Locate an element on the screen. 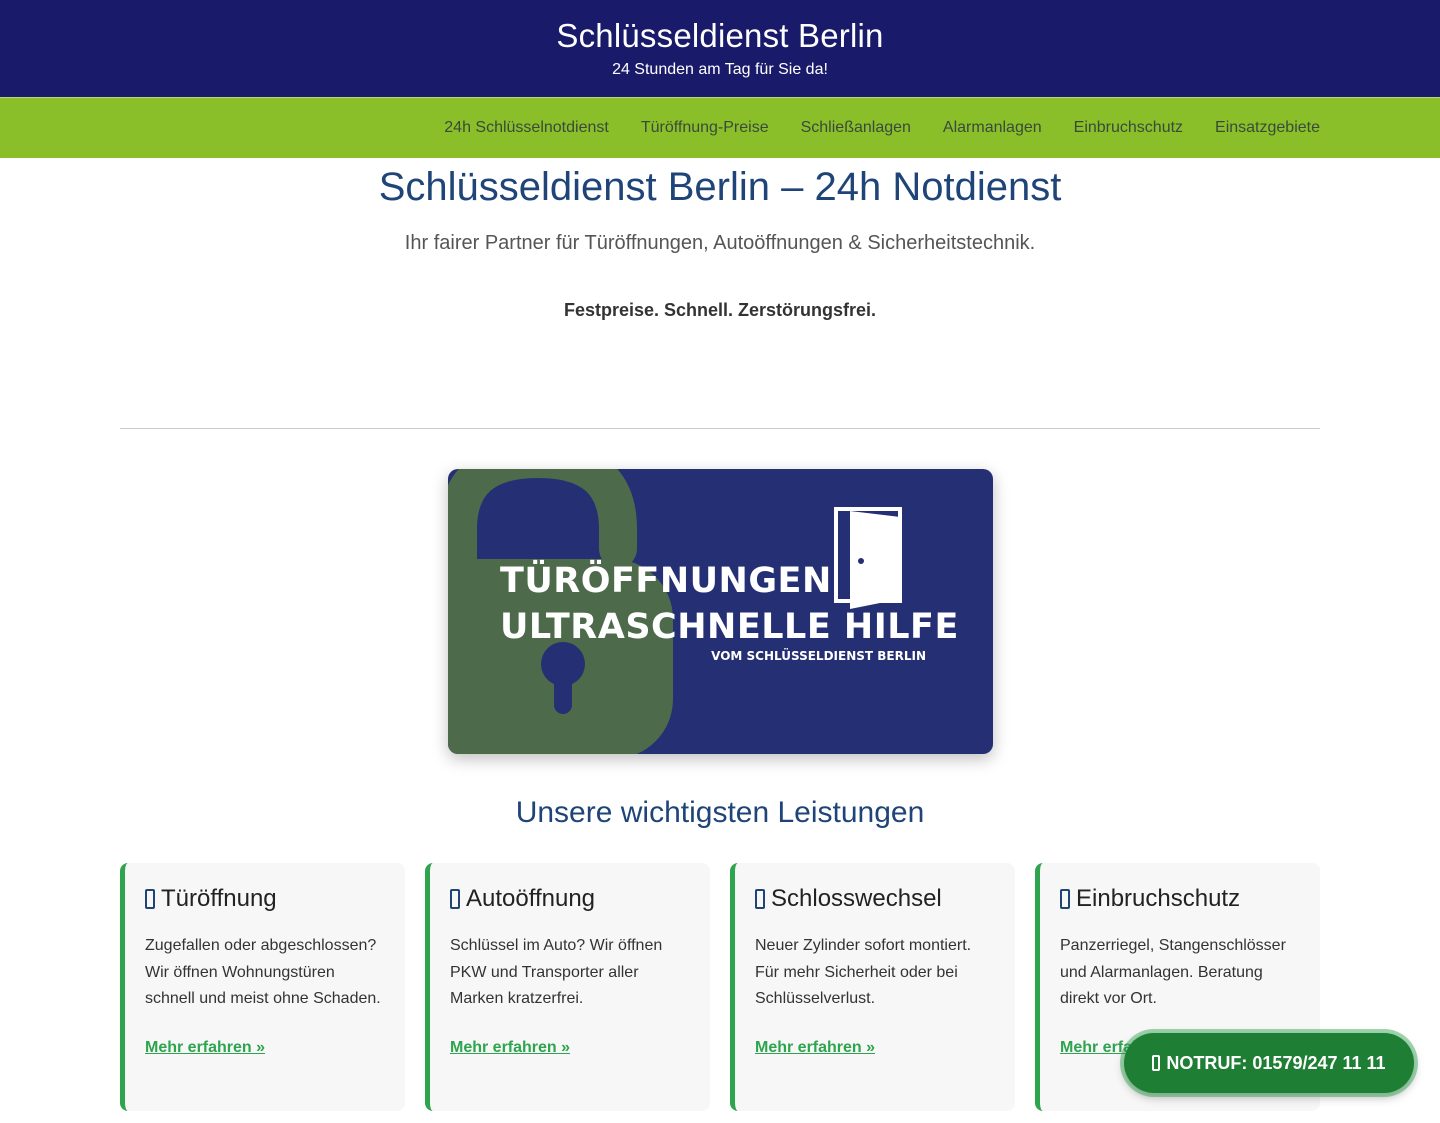  banner-line-3: VOM SCHLÜSSELDIENST BERLIN is located at coordinates (818, 656).